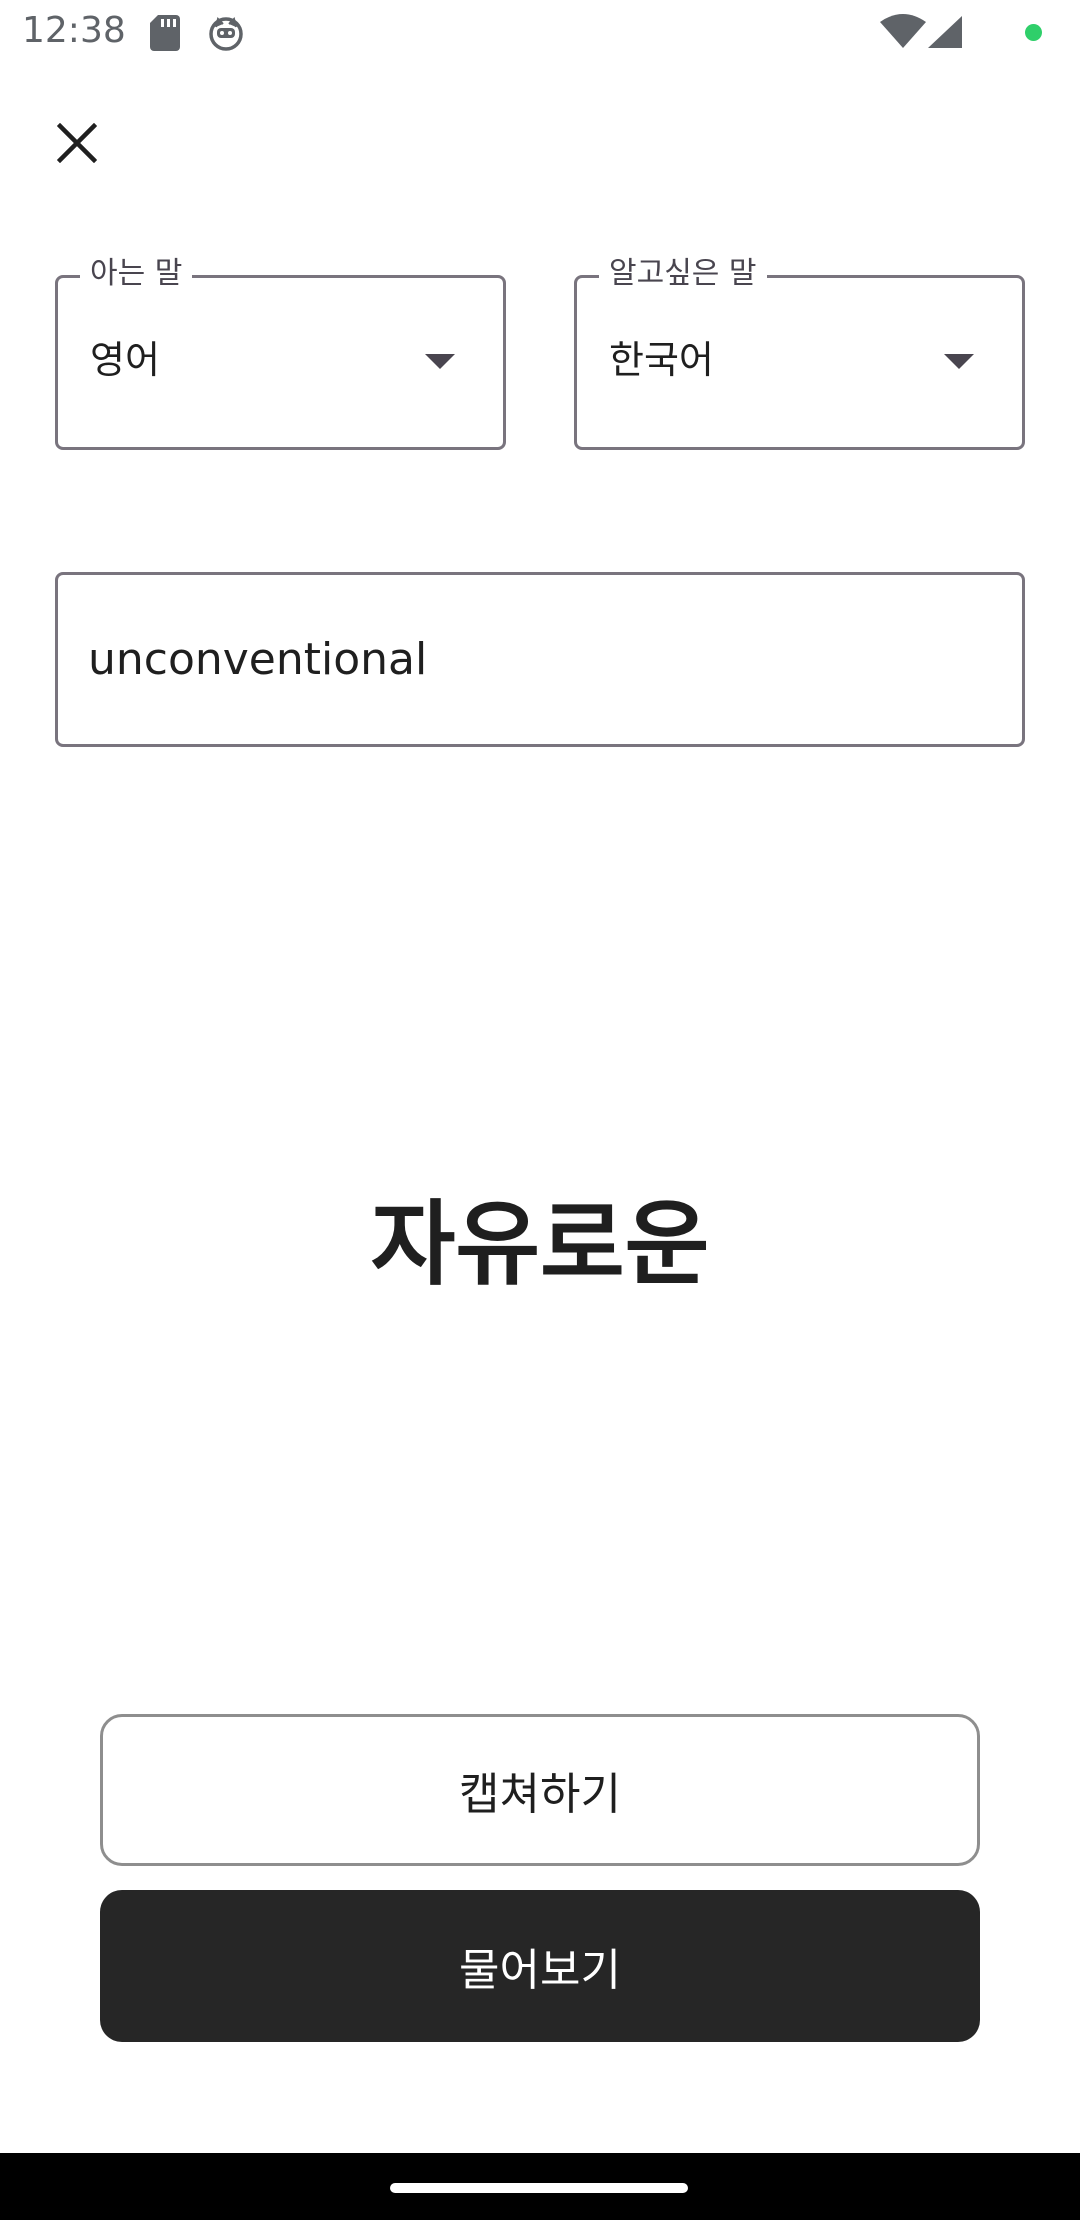  I want to click on known-language-select: 아는 말 영어, so click(280, 352).